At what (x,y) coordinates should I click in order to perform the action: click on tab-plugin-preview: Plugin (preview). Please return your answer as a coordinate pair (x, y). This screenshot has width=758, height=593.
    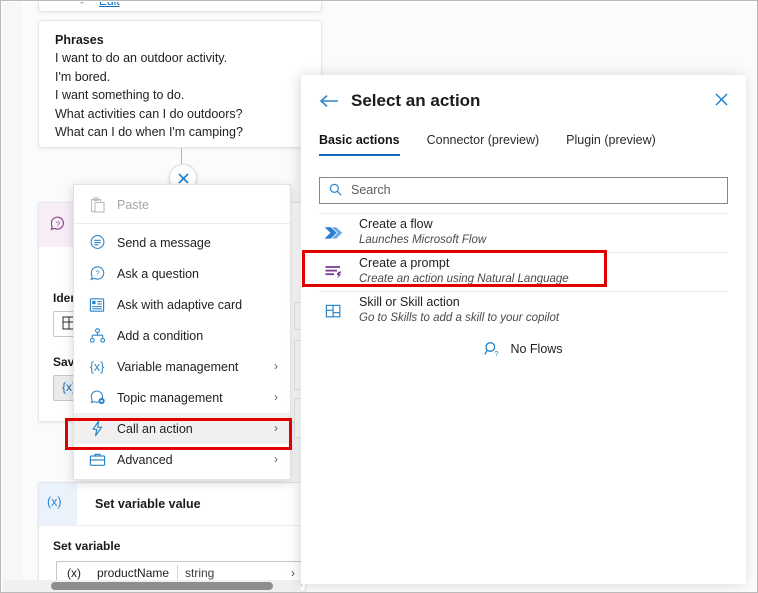
    Looking at the image, I should click on (611, 144).